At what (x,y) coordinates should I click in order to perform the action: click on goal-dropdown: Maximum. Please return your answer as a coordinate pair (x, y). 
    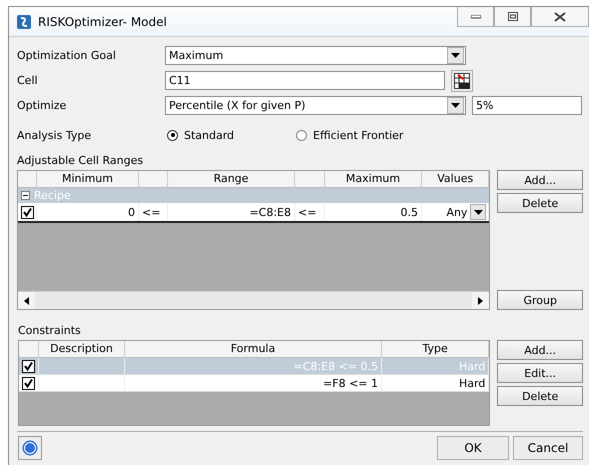
    Looking at the image, I should click on (315, 55).